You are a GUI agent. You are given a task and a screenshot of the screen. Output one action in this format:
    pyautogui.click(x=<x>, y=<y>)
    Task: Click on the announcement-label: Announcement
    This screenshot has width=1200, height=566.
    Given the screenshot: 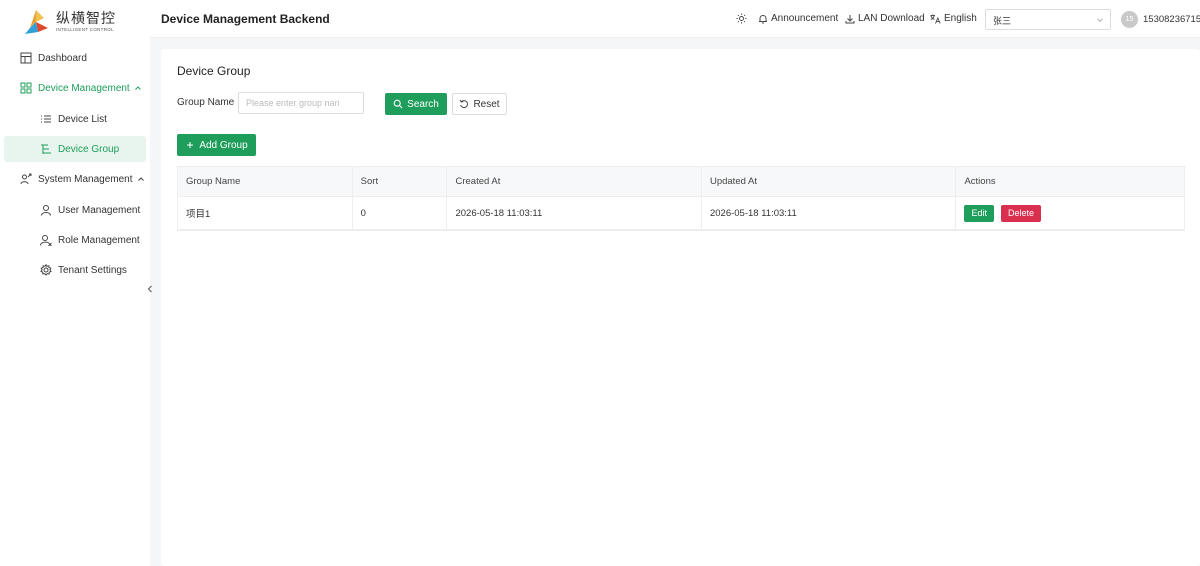 What is the action you would take?
    pyautogui.click(x=805, y=18)
    